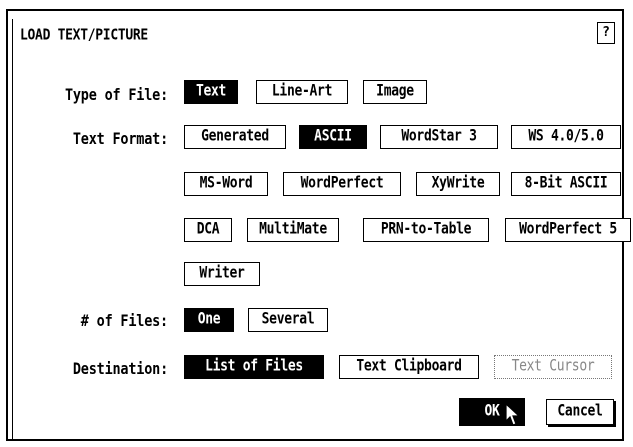 The image size is (633, 447). What do you see at coordinates (124, 321) in the screenshot?
I see `num-files-label: # of Files:` at bounding box center [124, 321].